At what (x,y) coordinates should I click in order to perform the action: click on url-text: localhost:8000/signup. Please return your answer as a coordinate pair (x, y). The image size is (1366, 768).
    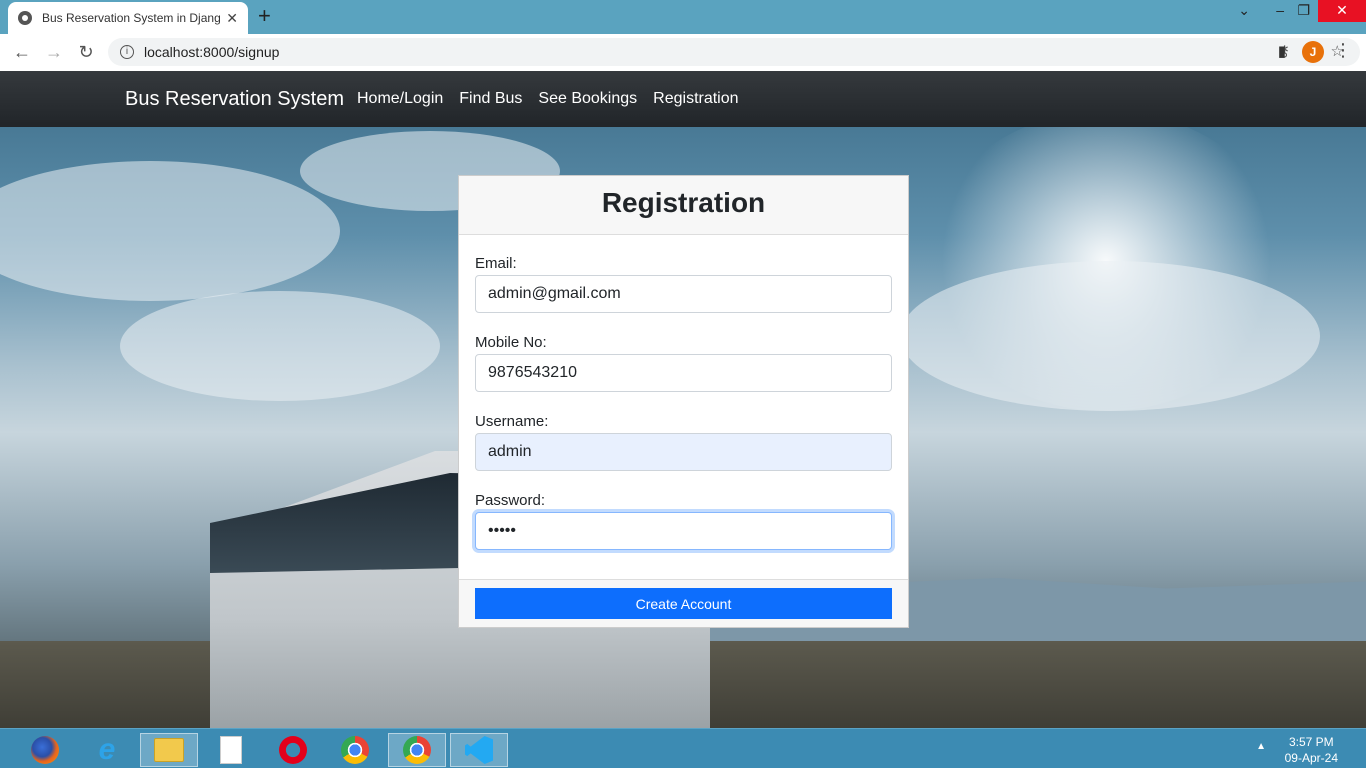
    Looking at the image, I should click on (212, 52).